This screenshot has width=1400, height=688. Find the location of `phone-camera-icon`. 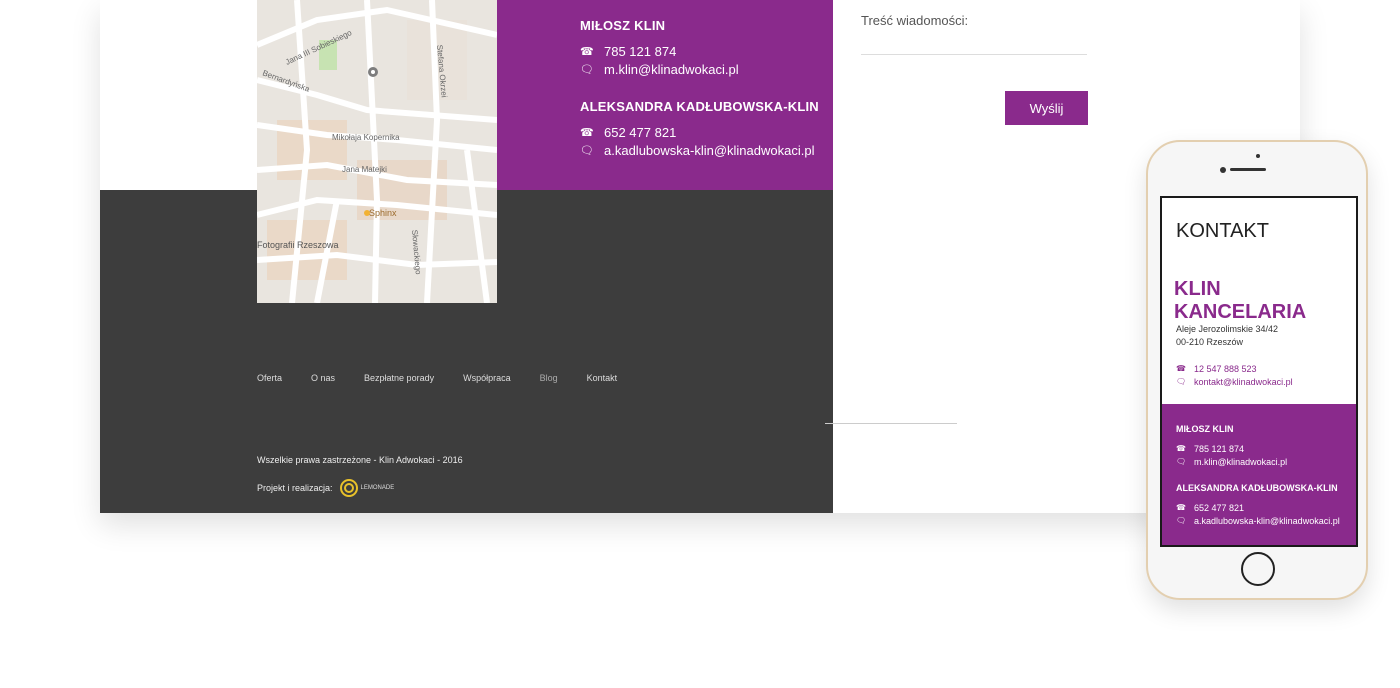

phone-camera-icon is located at coordinates (1258, 156).